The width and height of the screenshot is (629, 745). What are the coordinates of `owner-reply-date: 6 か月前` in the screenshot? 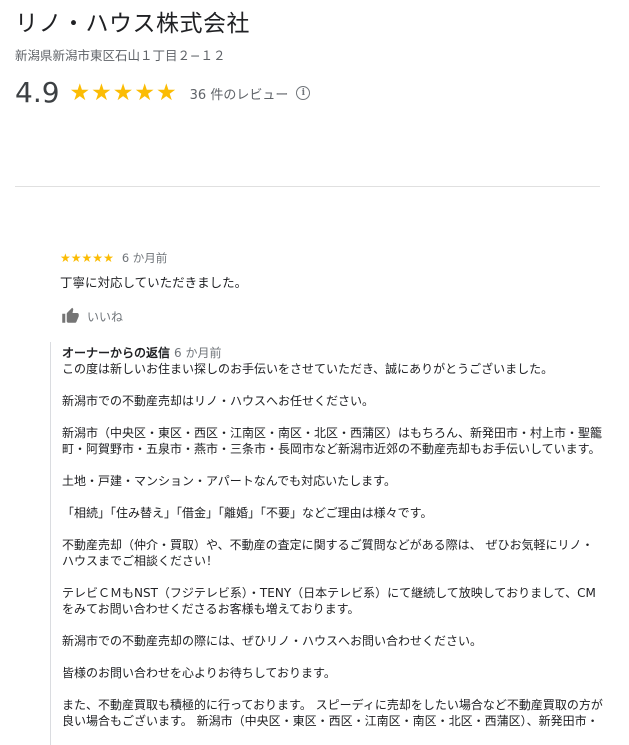 It's located at (198, 353).